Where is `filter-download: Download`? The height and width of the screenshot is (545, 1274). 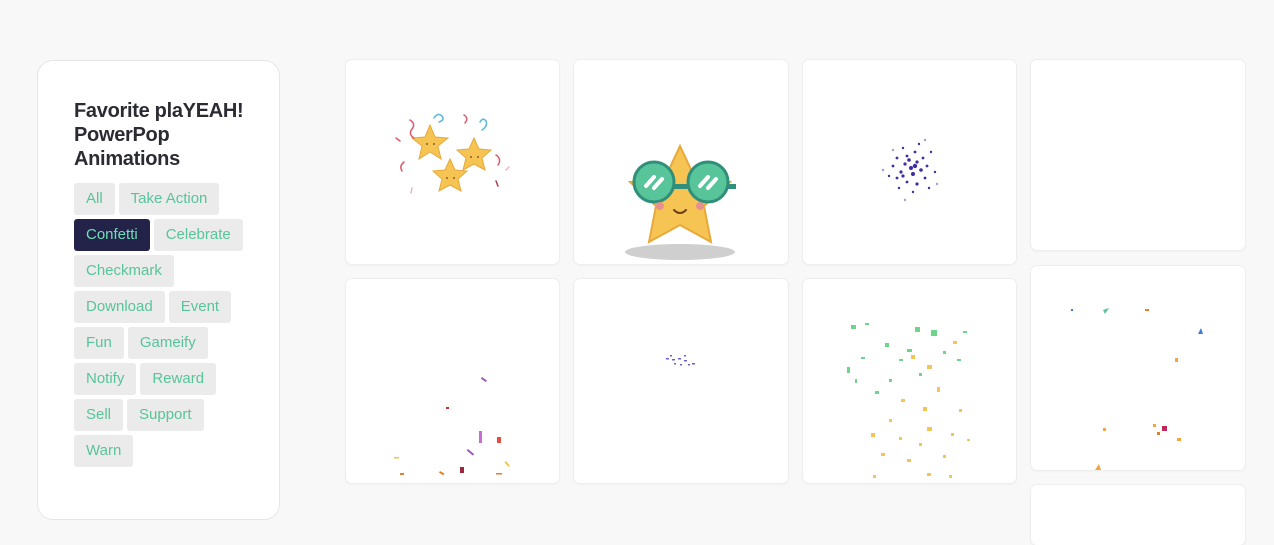 filter-download: Download is located at coordinates (119, 307).